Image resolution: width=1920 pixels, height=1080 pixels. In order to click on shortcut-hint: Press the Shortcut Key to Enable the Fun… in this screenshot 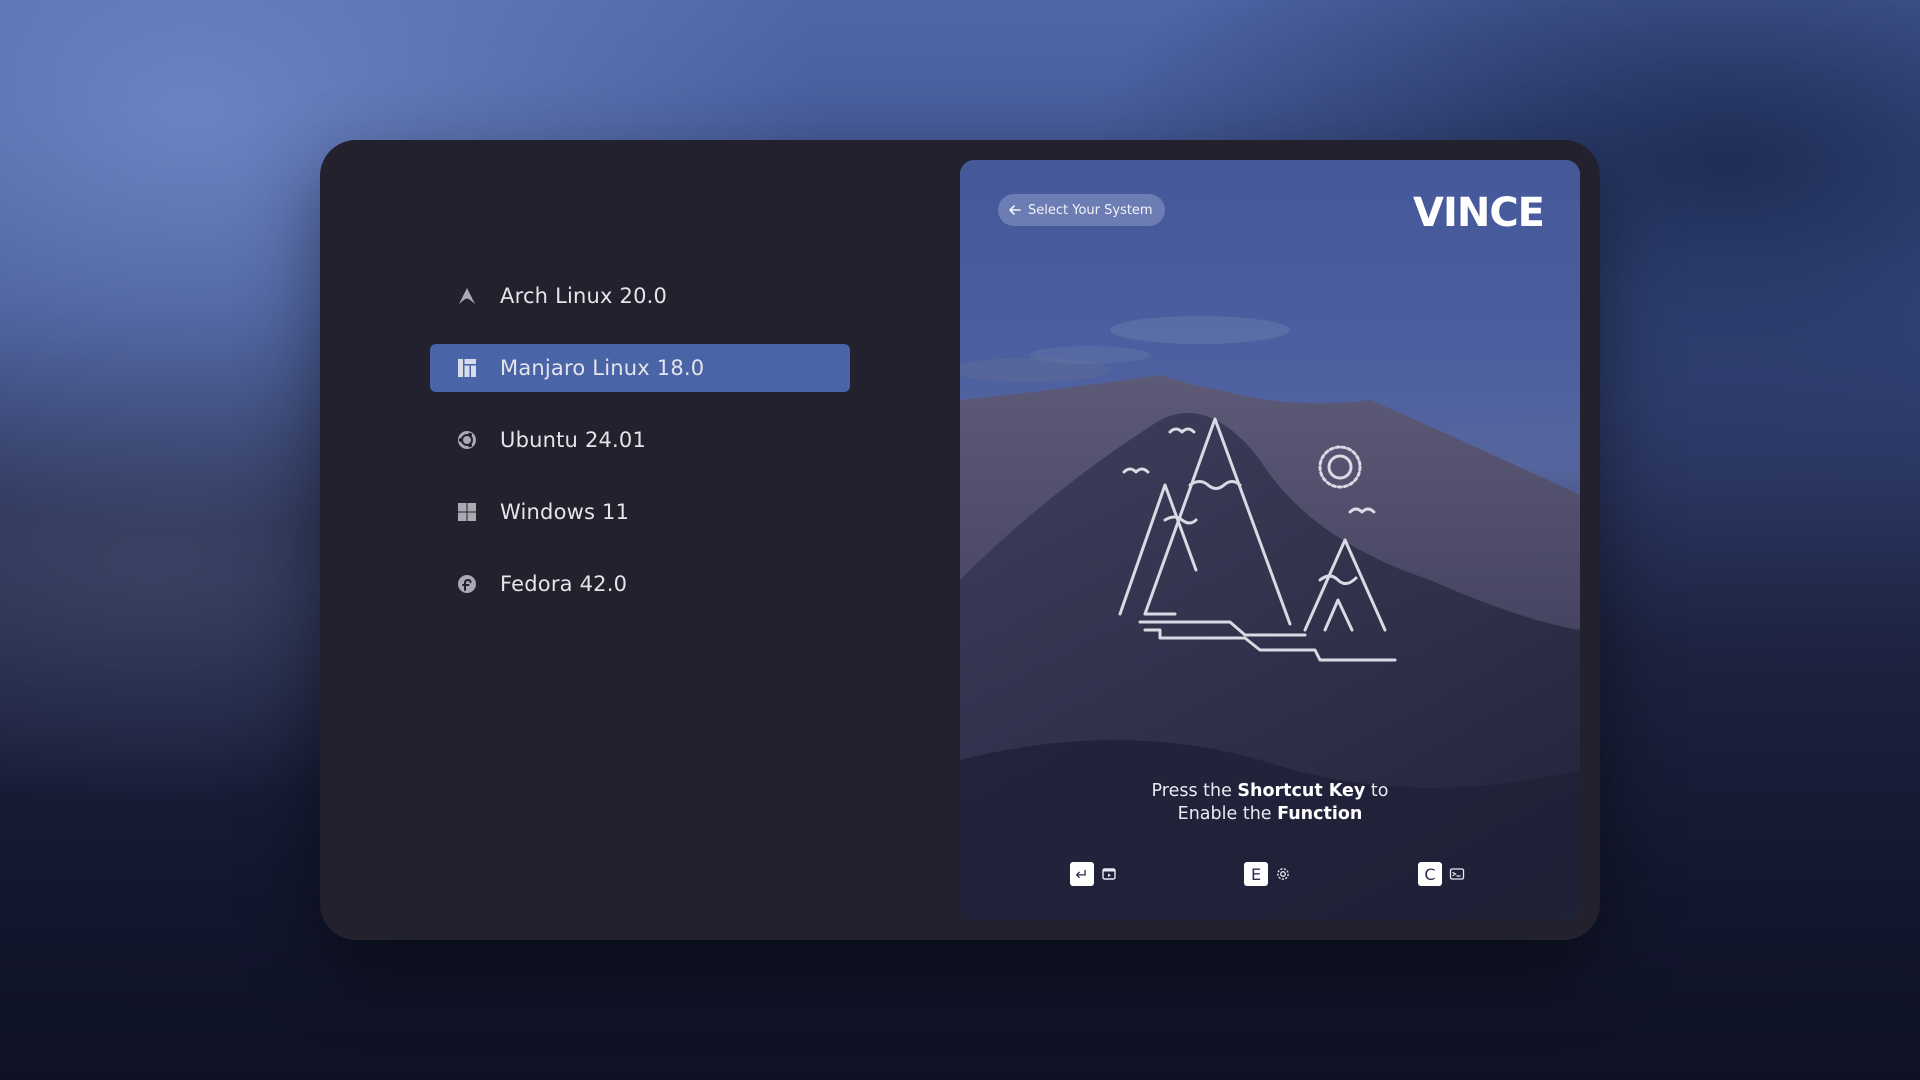, I will do `click(1270, 803)`.